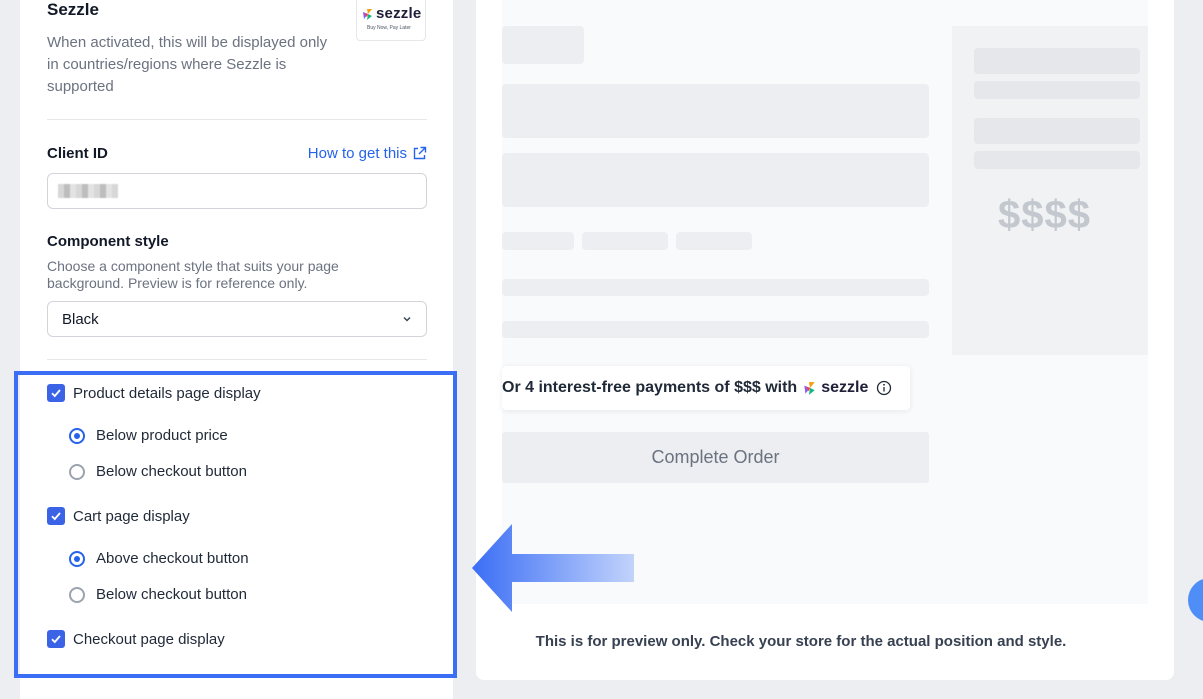 The height and width of the screenshot is (699, 1203). What do you see at coordinates (399, 13) in the screenshot?
I see `logo-wordmark: sezzle` at bounding box center [399, 13].